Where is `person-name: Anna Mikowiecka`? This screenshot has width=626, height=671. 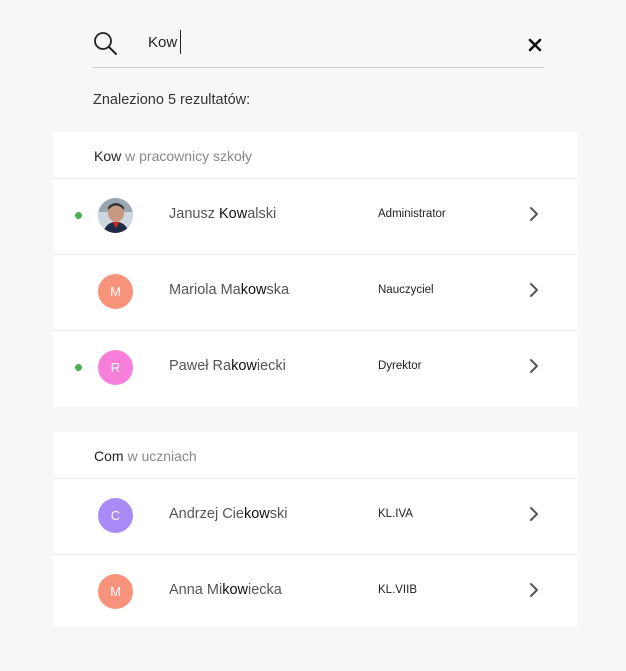
person-name: Anna Mikowiecka is located at coordinates (225, 590).